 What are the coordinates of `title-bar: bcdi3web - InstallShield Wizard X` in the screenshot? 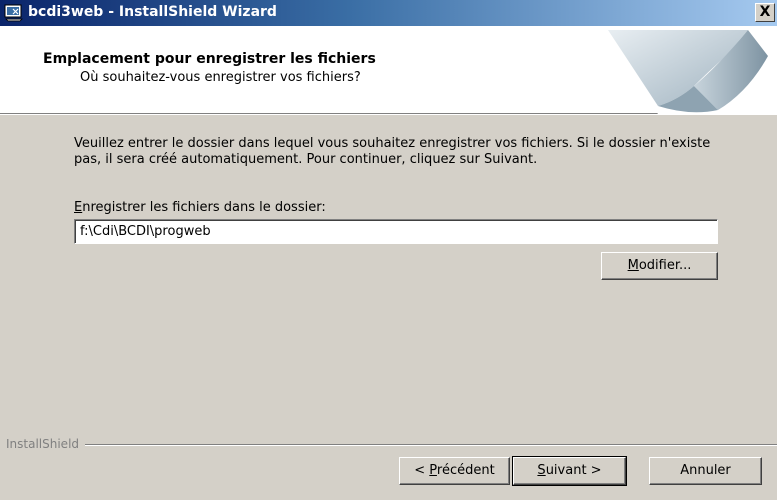 It's located at (388, 13).